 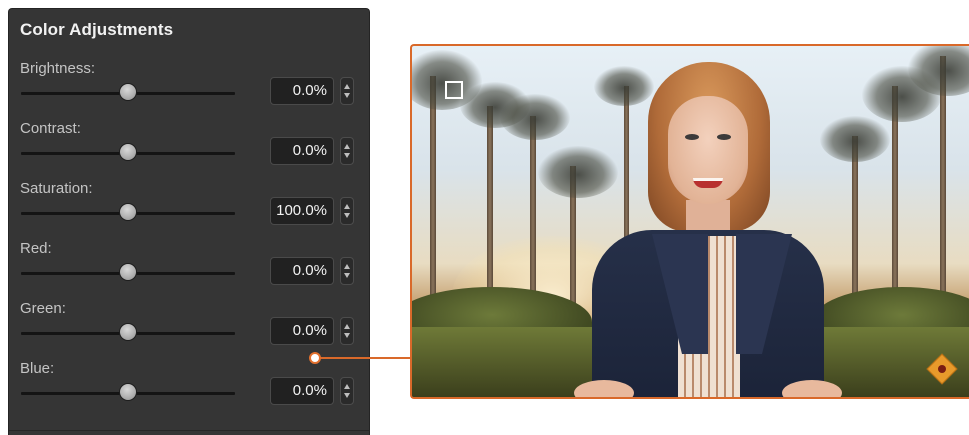 What do you see at coordinates (43, 308) in the screenshot?
I see `green-label: Green:` at bounding box center [43, 308].